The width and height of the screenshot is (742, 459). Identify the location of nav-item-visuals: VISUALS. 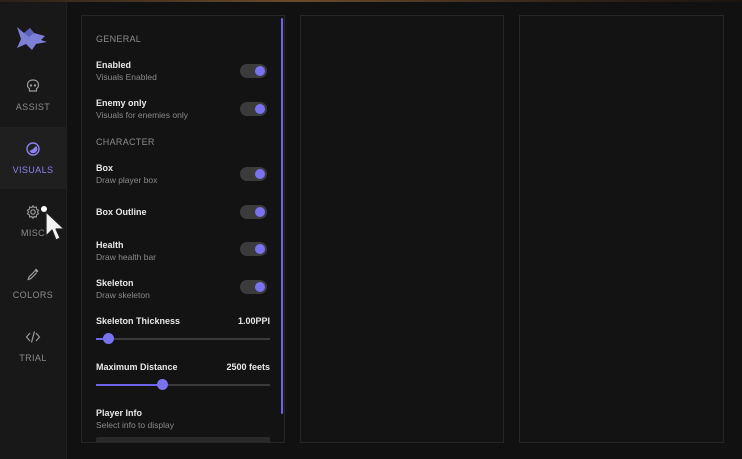
(33, 158).